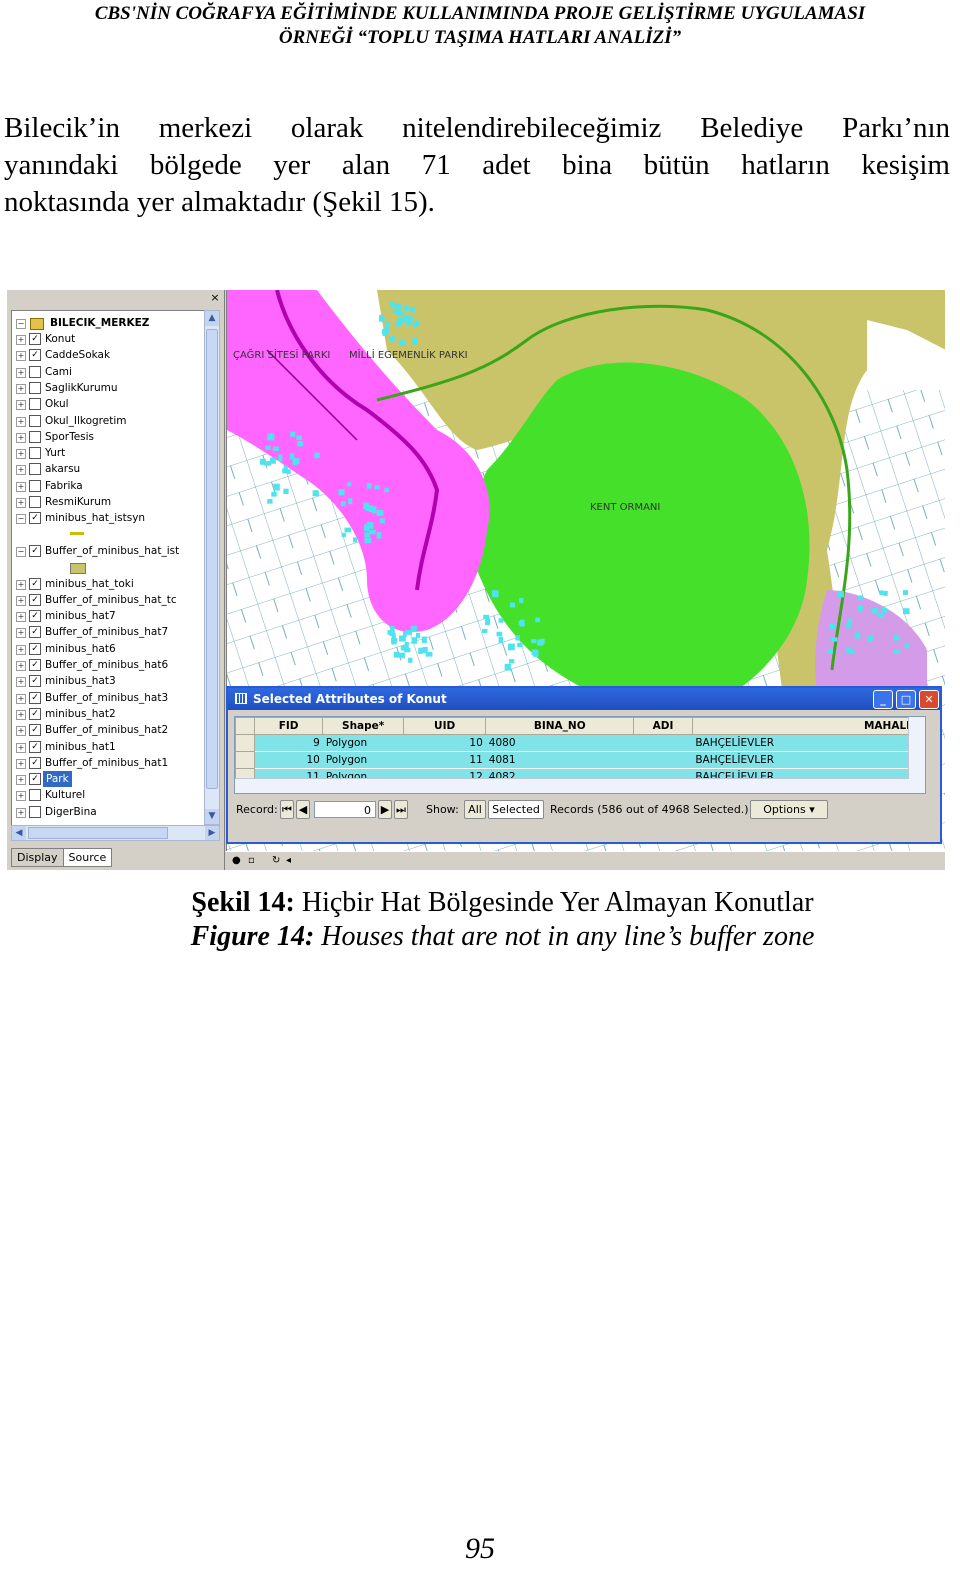  Describe the element at coordinates (929, 699) in the screenshot. I see `close-icon: ✕` at that location.